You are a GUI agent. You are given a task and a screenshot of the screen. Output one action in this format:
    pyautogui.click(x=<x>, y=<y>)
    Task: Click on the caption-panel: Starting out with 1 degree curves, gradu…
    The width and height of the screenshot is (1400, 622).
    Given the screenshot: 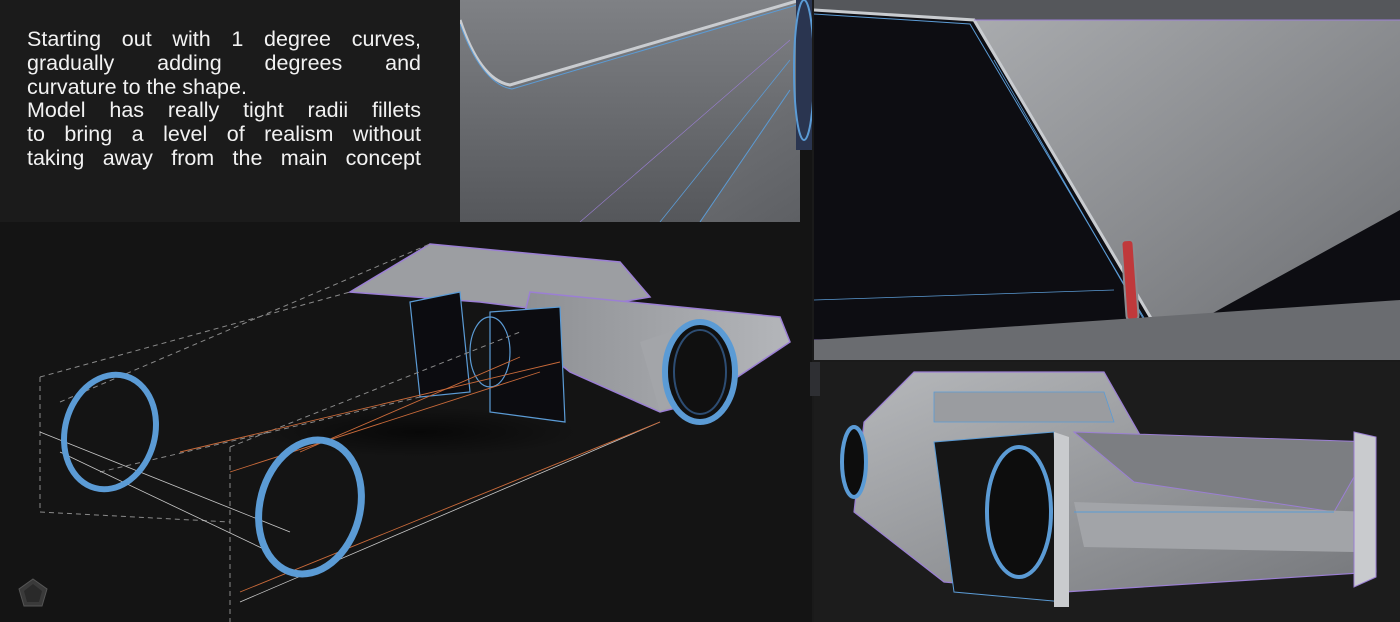 What is the action you would take?
    pyautogui.click(x=230, y=111)
    